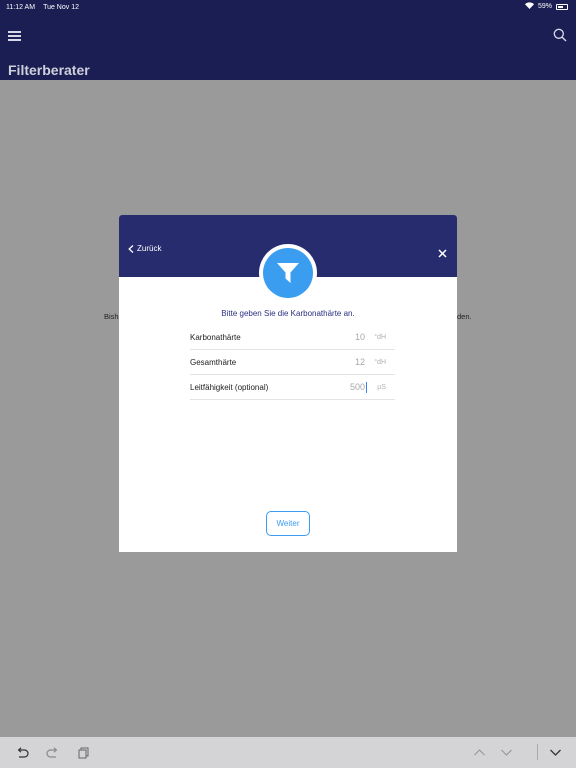 The width and height of the screenshot is (576, 768). What do you see at coordinates (292, 387) in the screenshot?
I see `conductivity-row: Leitfähigkeit (optional) µS` at bounding box center [292, 387].